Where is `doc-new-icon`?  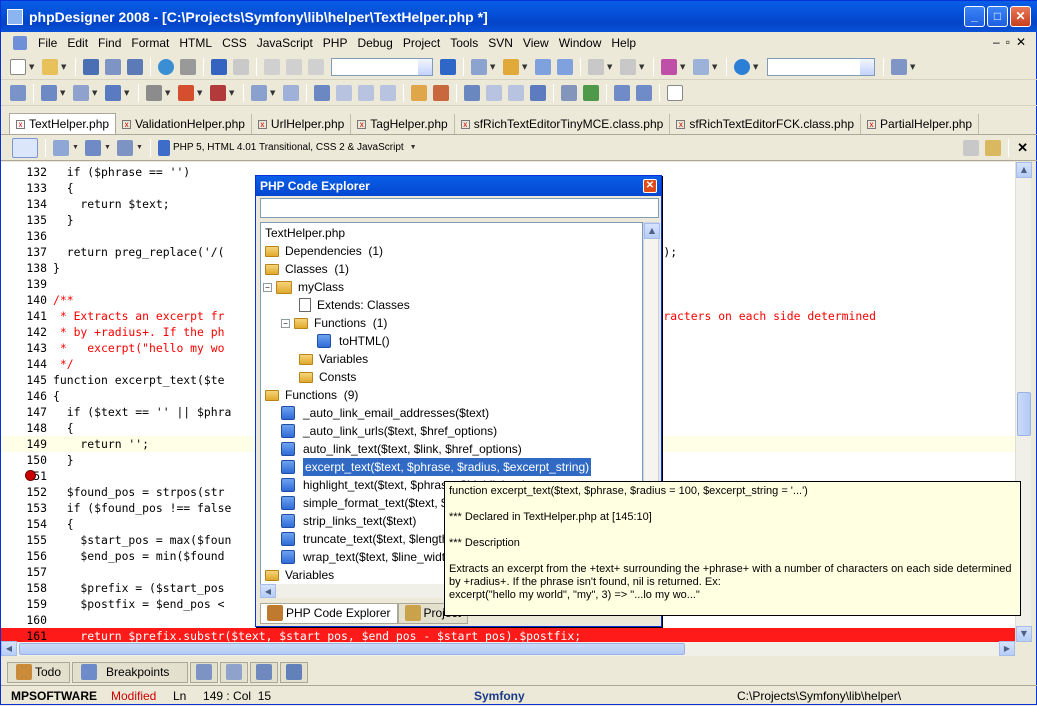
doc-new-icon is located at coordinates (61, 147).